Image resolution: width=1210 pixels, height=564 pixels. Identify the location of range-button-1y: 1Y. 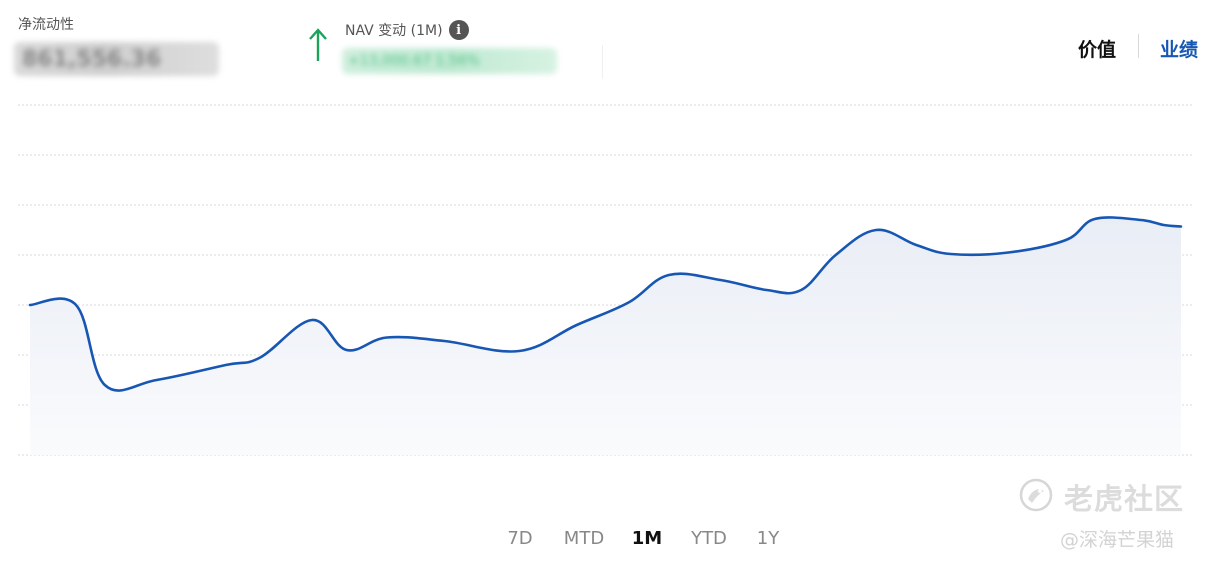
(768, 538).